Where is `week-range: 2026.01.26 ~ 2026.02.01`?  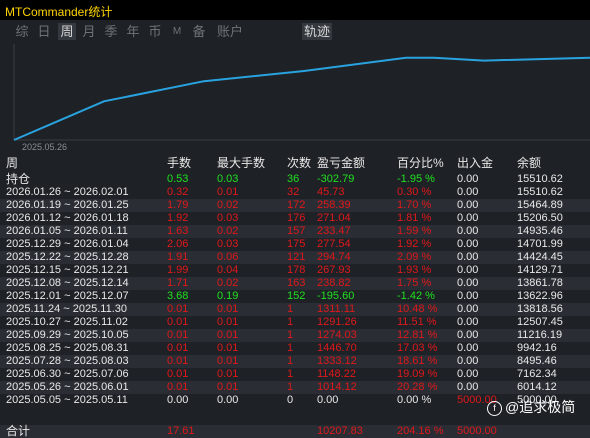
week-range: 2026.01.26 ~ 2026.02.01 is located at coordinates (67, 192).